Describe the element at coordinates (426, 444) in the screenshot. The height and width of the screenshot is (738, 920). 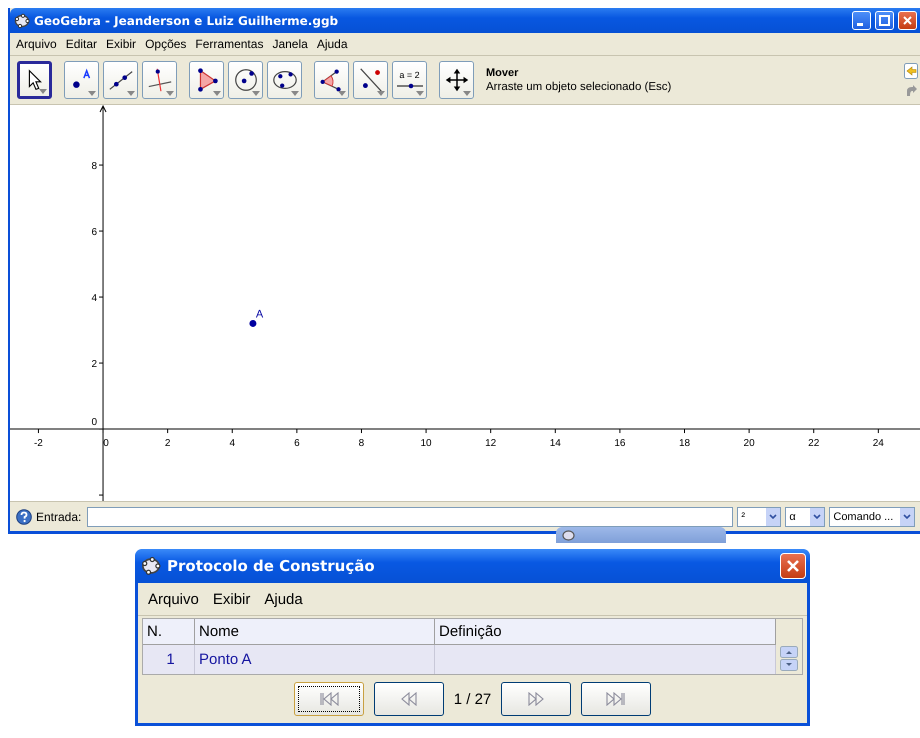
I see `tick-label: 10` at that location.